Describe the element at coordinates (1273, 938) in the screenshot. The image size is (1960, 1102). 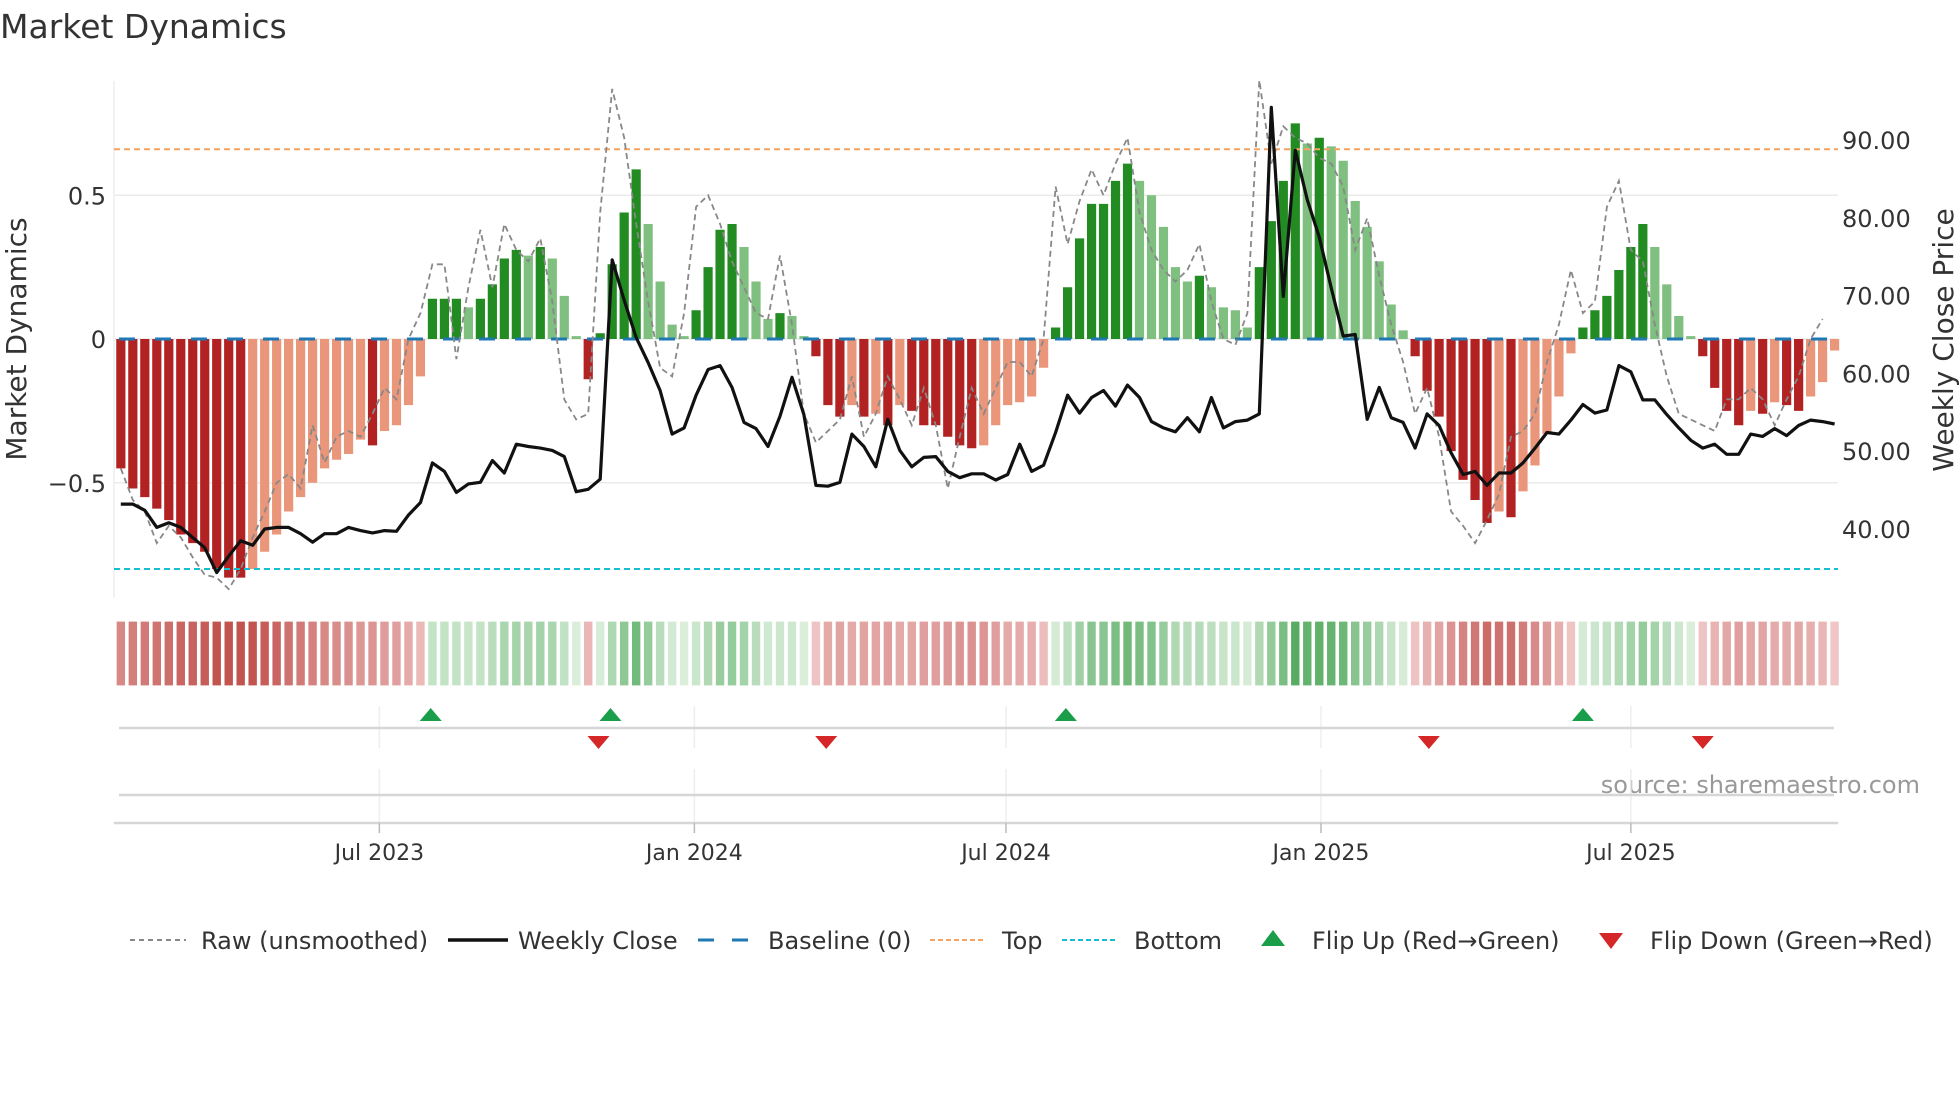
I see `legend-flip-up-icon` at that location.